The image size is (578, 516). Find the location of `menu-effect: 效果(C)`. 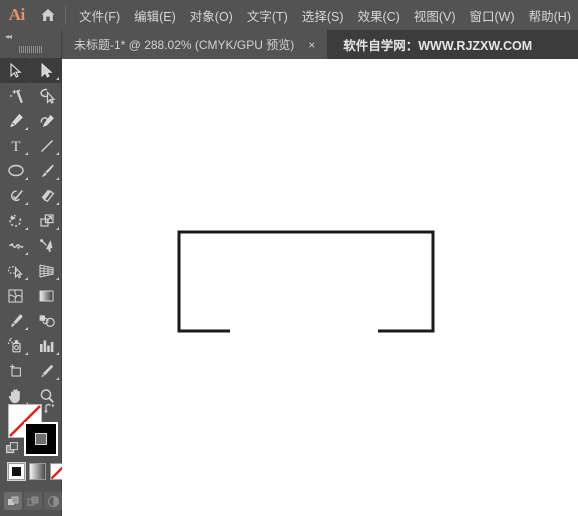

menu-effect: 效果(C) is located at coordinates (378, 15).